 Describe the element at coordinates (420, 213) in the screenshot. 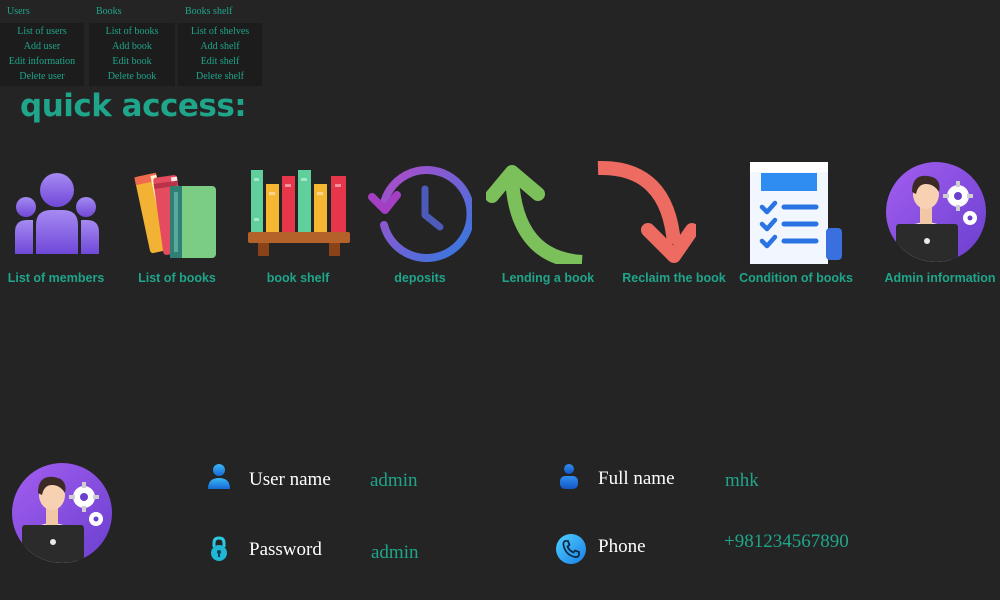

I see `history-clock-icon` at that location.